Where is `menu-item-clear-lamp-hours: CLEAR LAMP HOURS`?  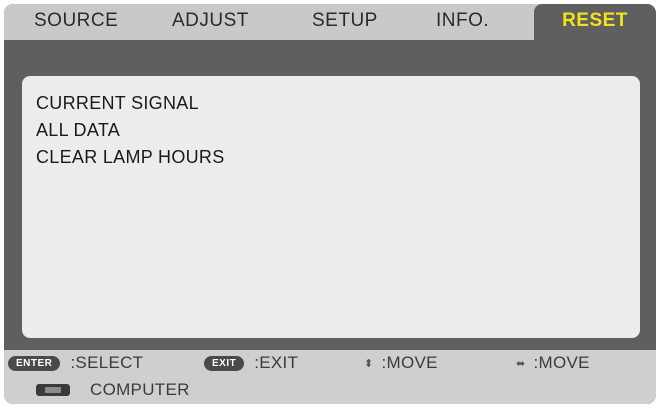
menu-item-clear-lamp-hours: CLEAR LAMP HOURS is located at coordinates (130, 157).